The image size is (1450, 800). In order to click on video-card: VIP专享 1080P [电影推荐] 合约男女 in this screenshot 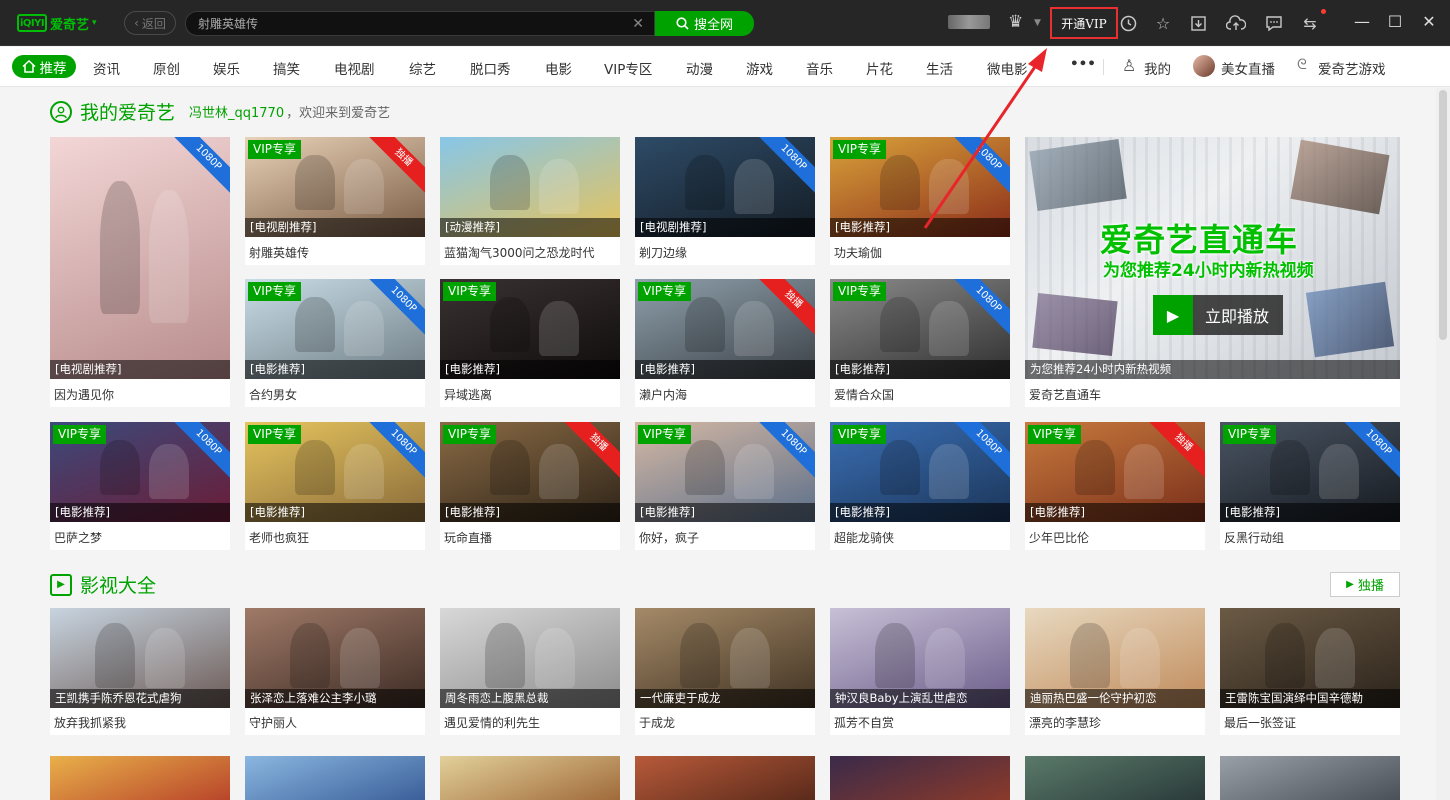, I will do `click(335, 343)`.